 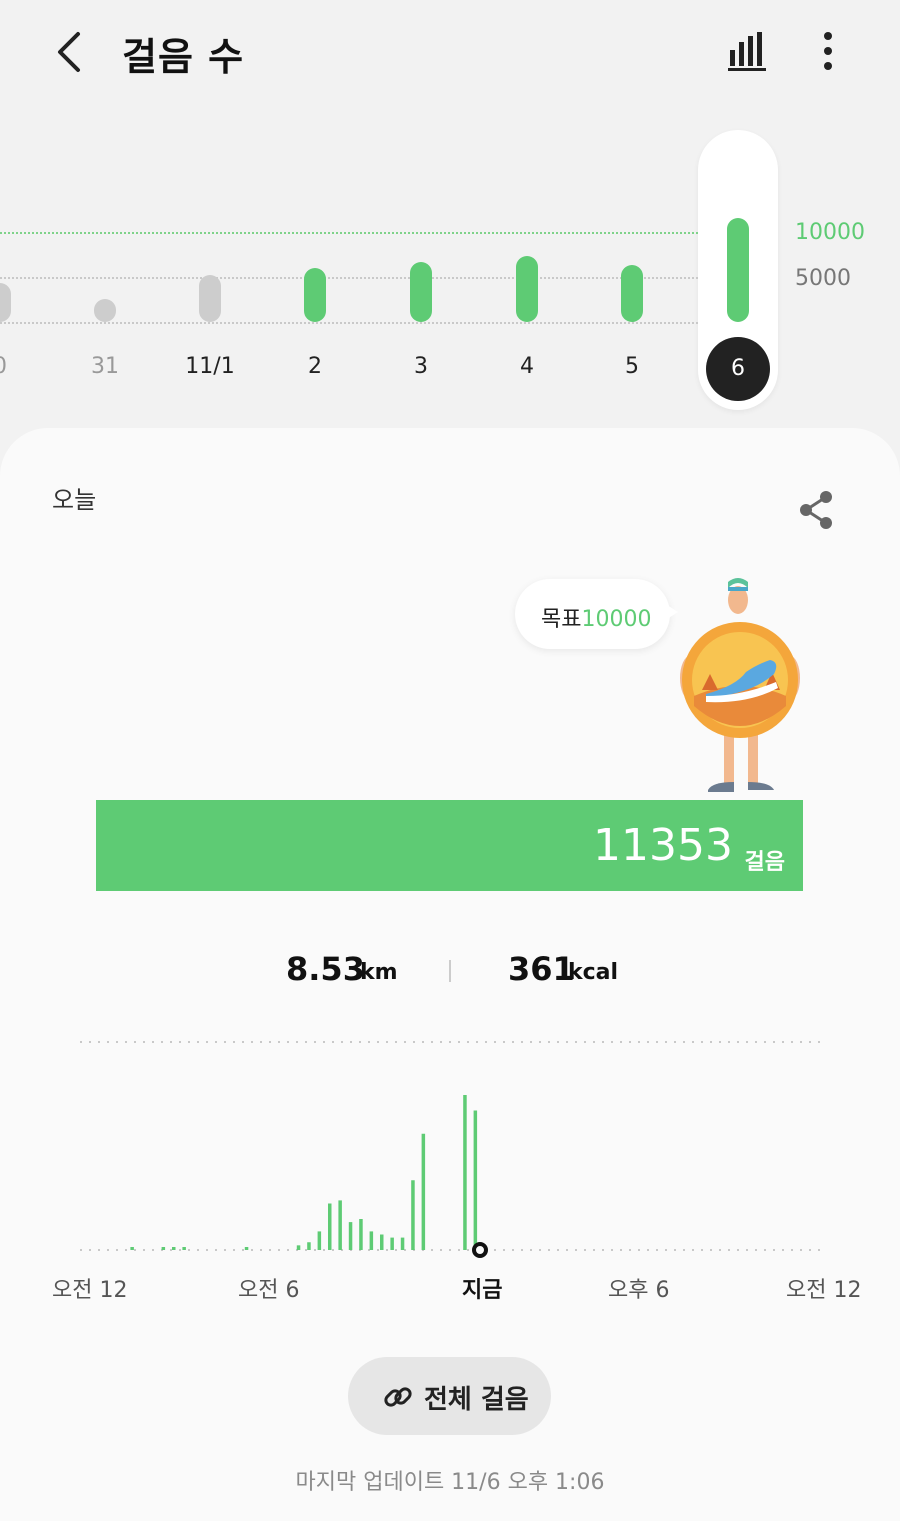 I want to click on steps-progress-bar: 11353 걸음, so click(x=449, y=845).